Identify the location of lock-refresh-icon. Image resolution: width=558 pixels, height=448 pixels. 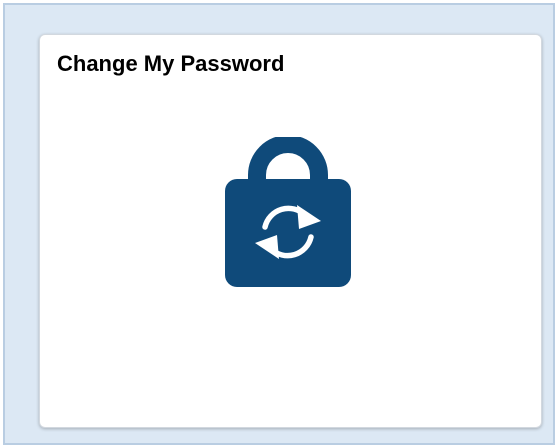
(288, 212).